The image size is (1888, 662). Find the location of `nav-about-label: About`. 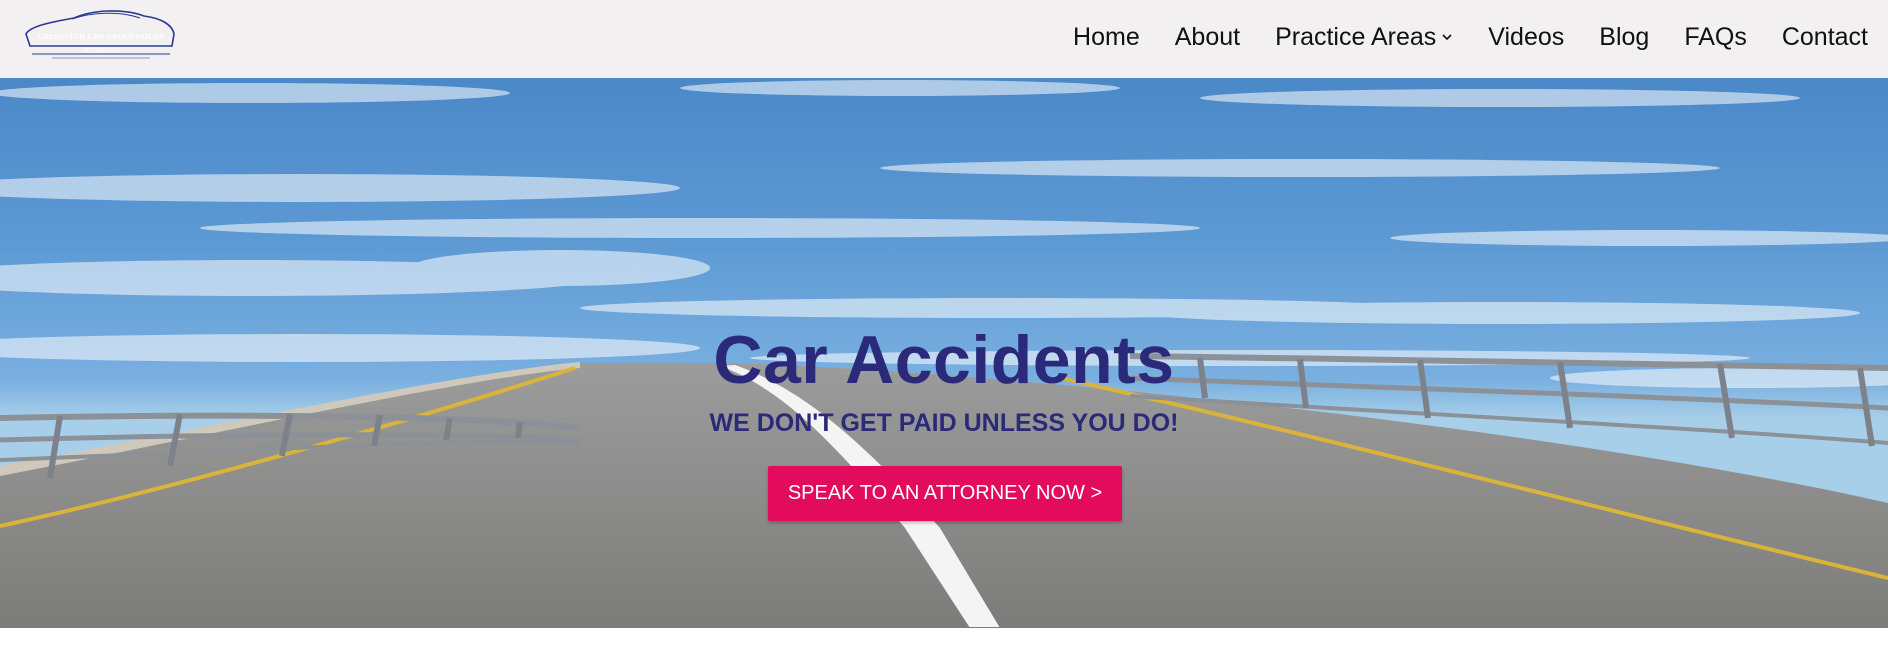

nav-about-label: About is located at coordinates (1207, 36).